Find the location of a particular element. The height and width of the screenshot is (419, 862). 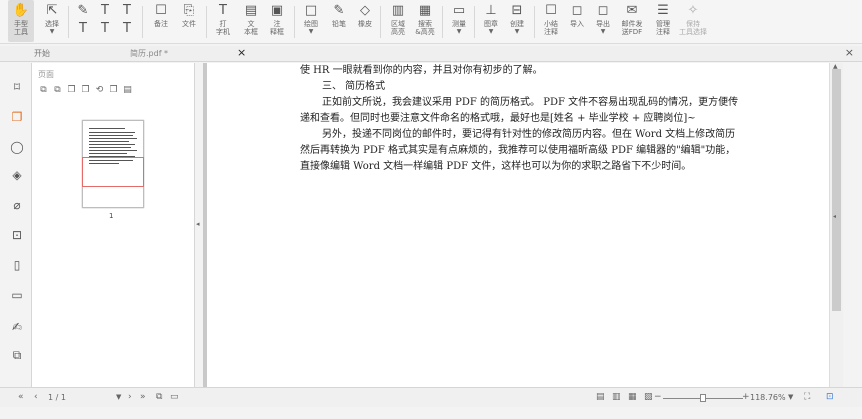

select-tool-button: ⇱ 选择 ▼ is located at coordinates (52, 21).